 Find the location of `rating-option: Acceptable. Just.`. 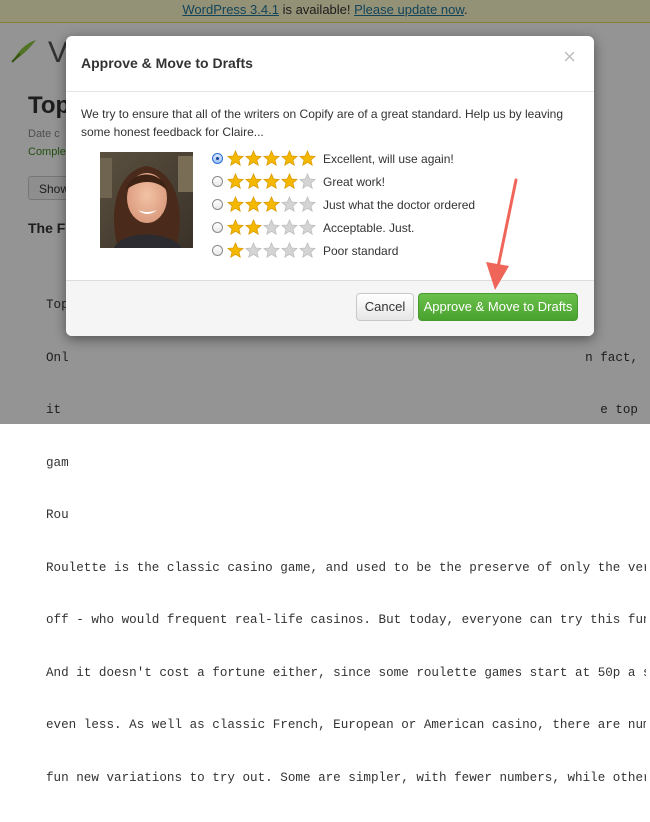

rating-option: Acceptable. Just. is located at coordinates (343, 227).